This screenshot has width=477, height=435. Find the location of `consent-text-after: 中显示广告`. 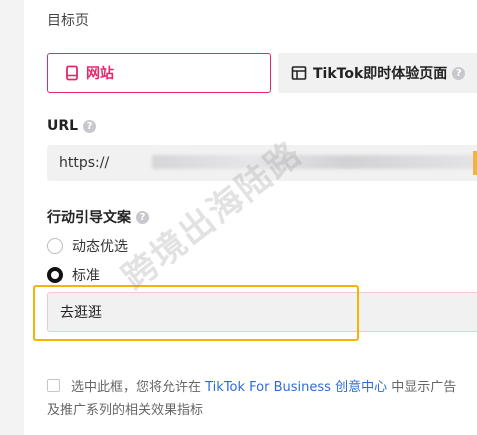

consent-text-after: 中显示广告 is located at coordinates (422, 387).